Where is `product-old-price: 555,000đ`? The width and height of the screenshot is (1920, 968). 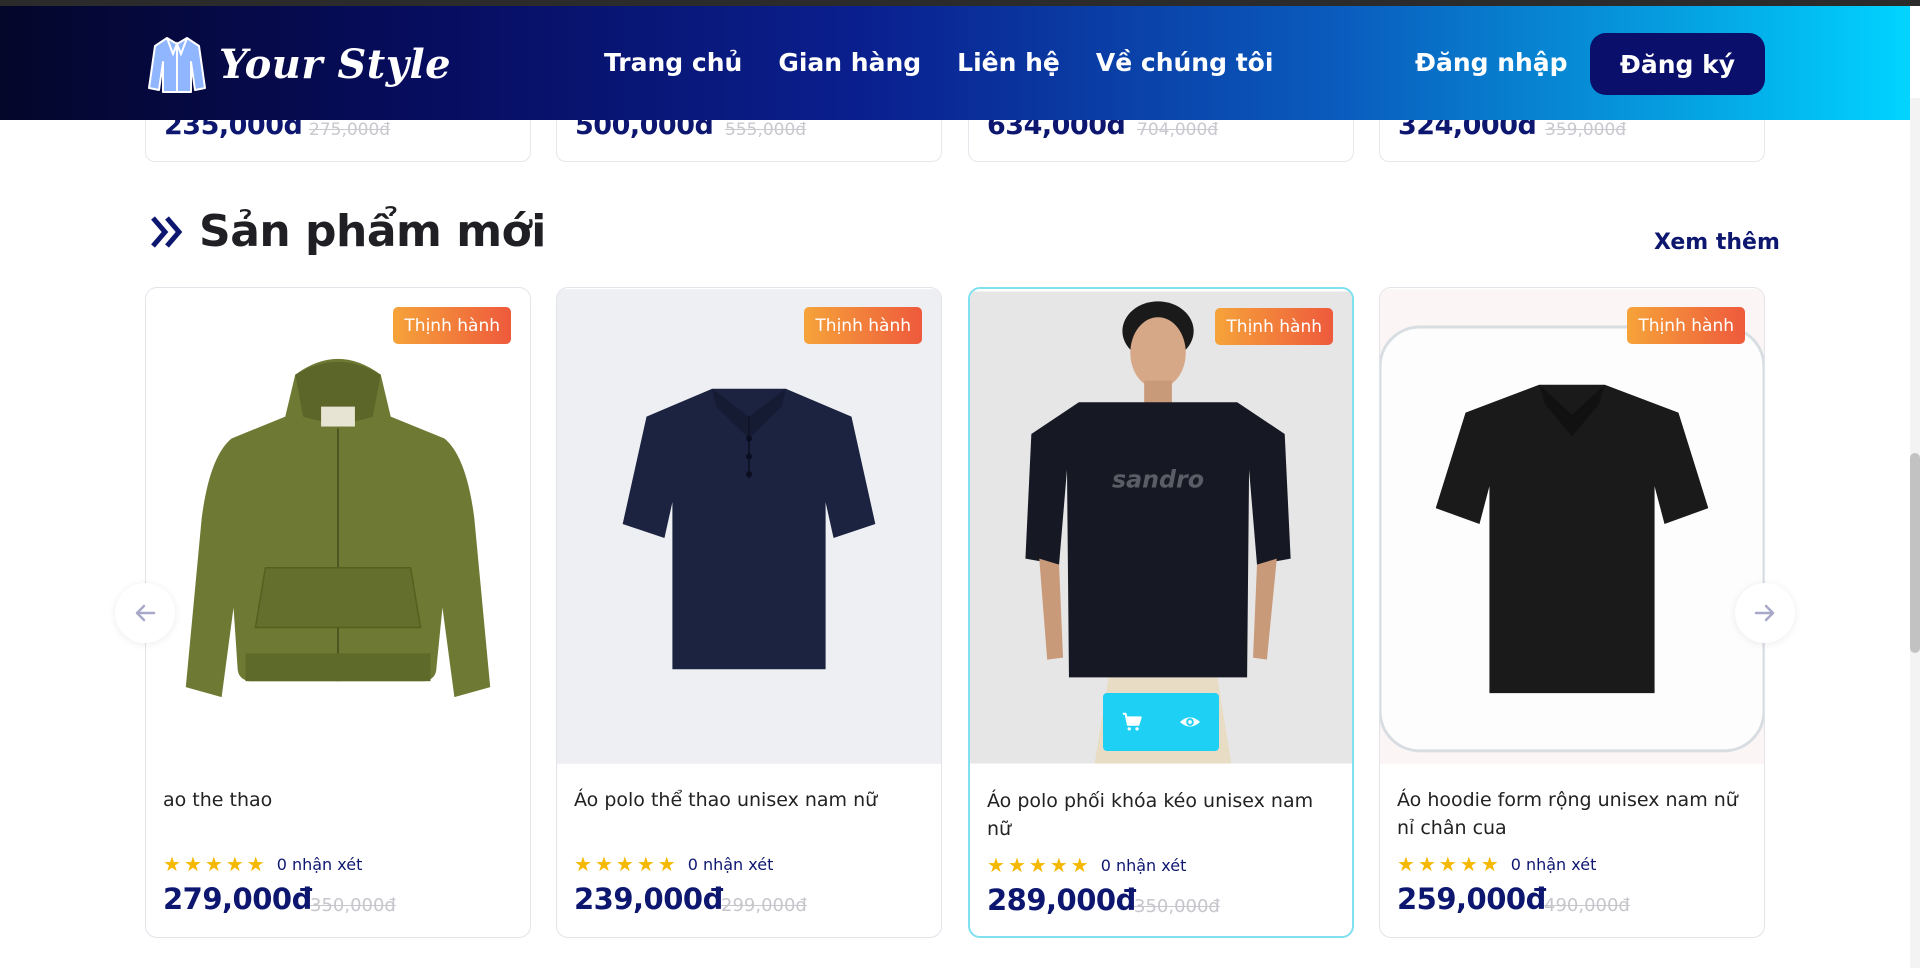 product-old-price: 555,000đ is located at coordinates (766, 130).